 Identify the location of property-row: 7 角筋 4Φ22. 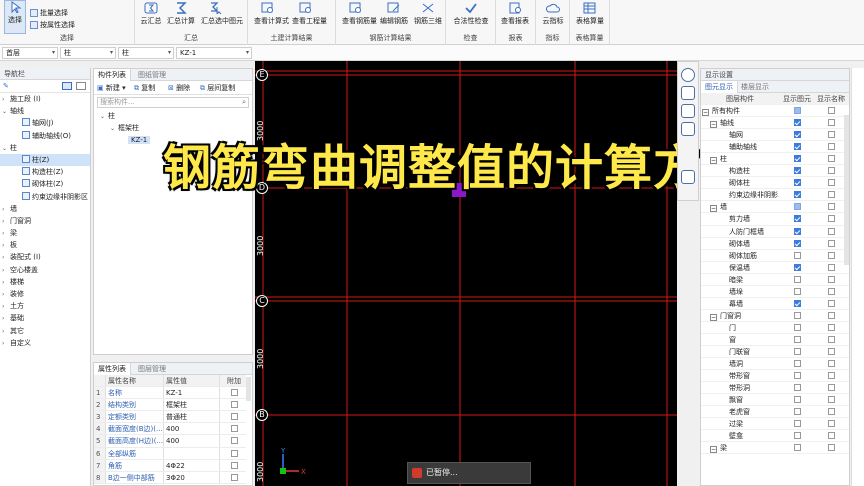
(170, 465).